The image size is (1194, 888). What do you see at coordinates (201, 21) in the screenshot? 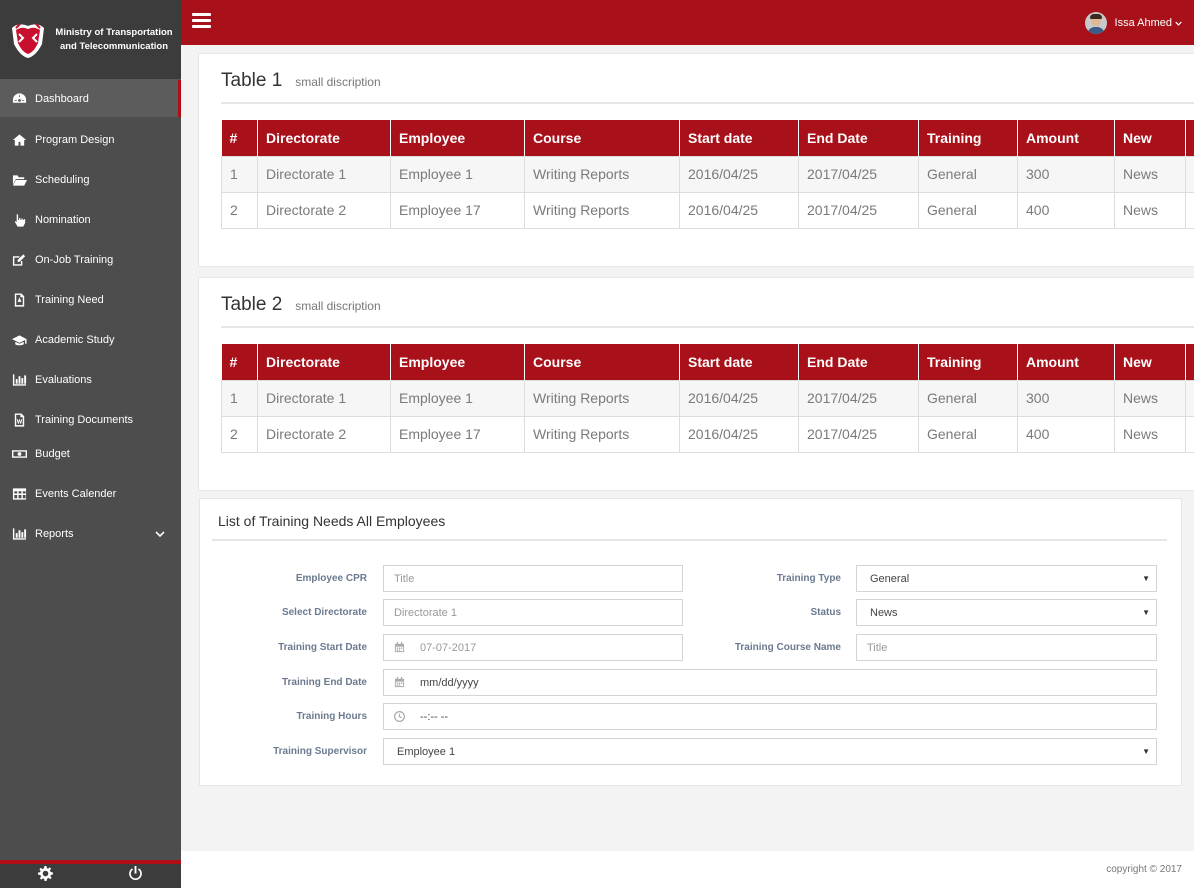
I see `menu-toggle-button` at bounding box center [201, 21].